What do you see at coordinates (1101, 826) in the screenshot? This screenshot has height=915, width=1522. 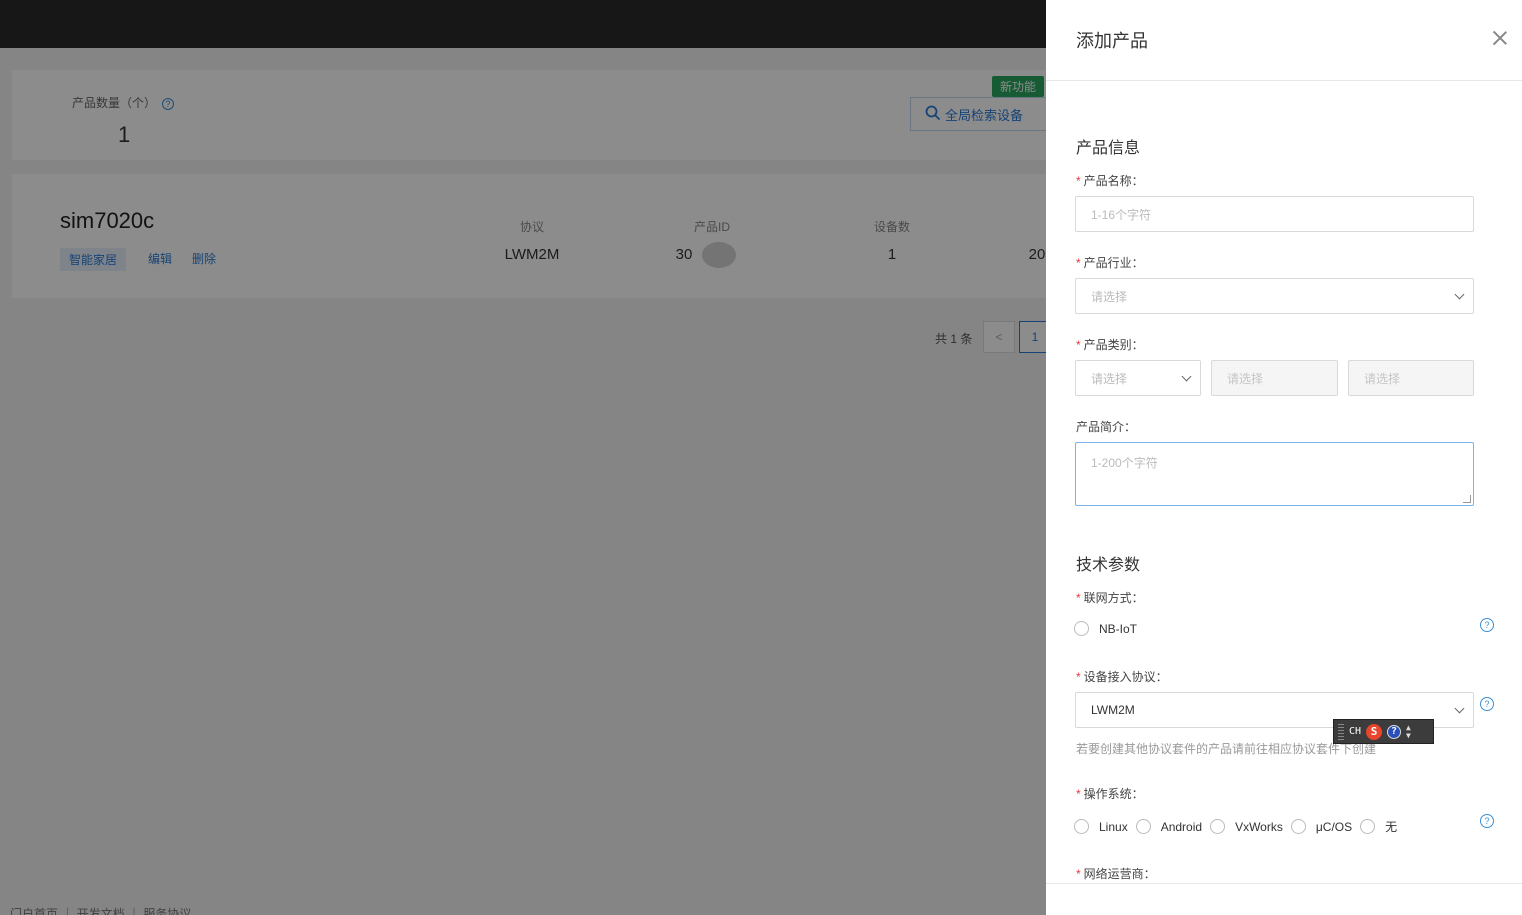 I see `radio-linux: Linux` at bounding box center [1101, 826].